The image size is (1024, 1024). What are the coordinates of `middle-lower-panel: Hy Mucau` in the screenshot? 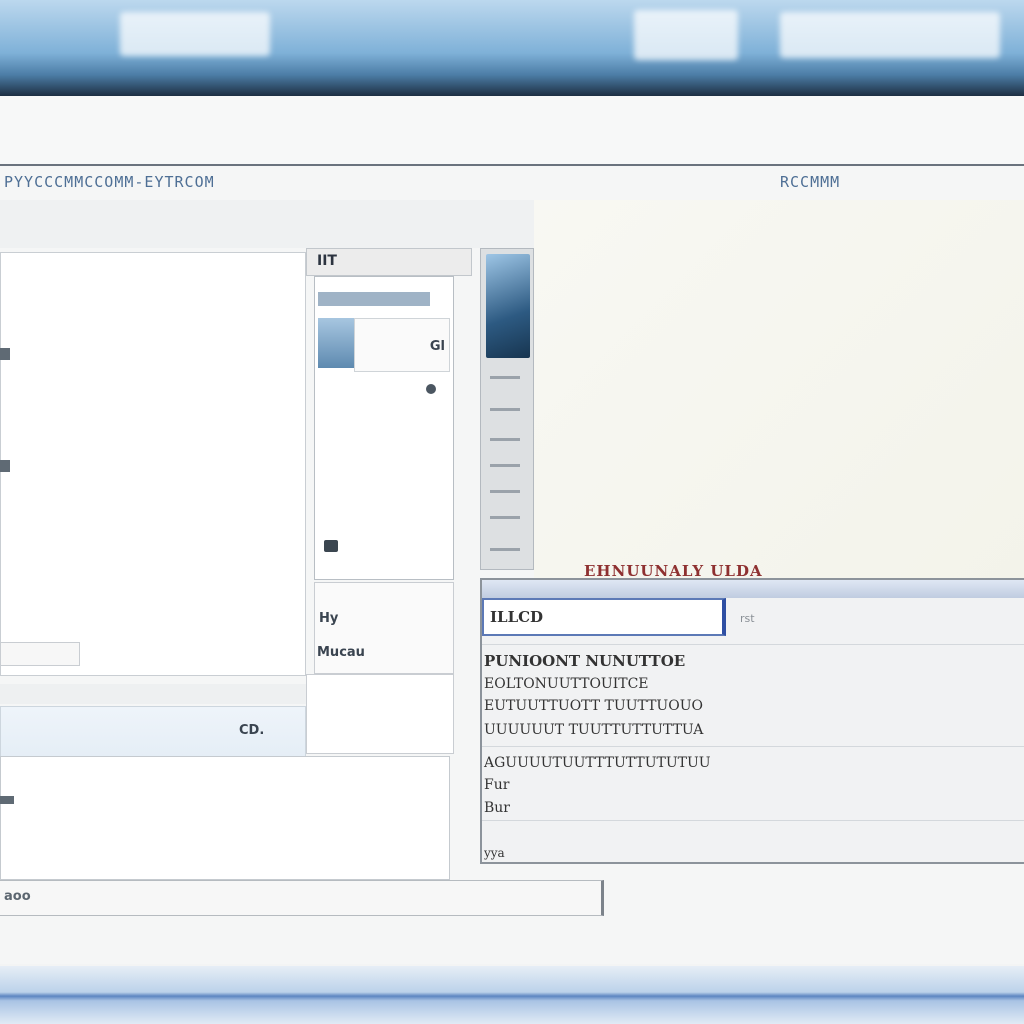 It's located at (384, 628).